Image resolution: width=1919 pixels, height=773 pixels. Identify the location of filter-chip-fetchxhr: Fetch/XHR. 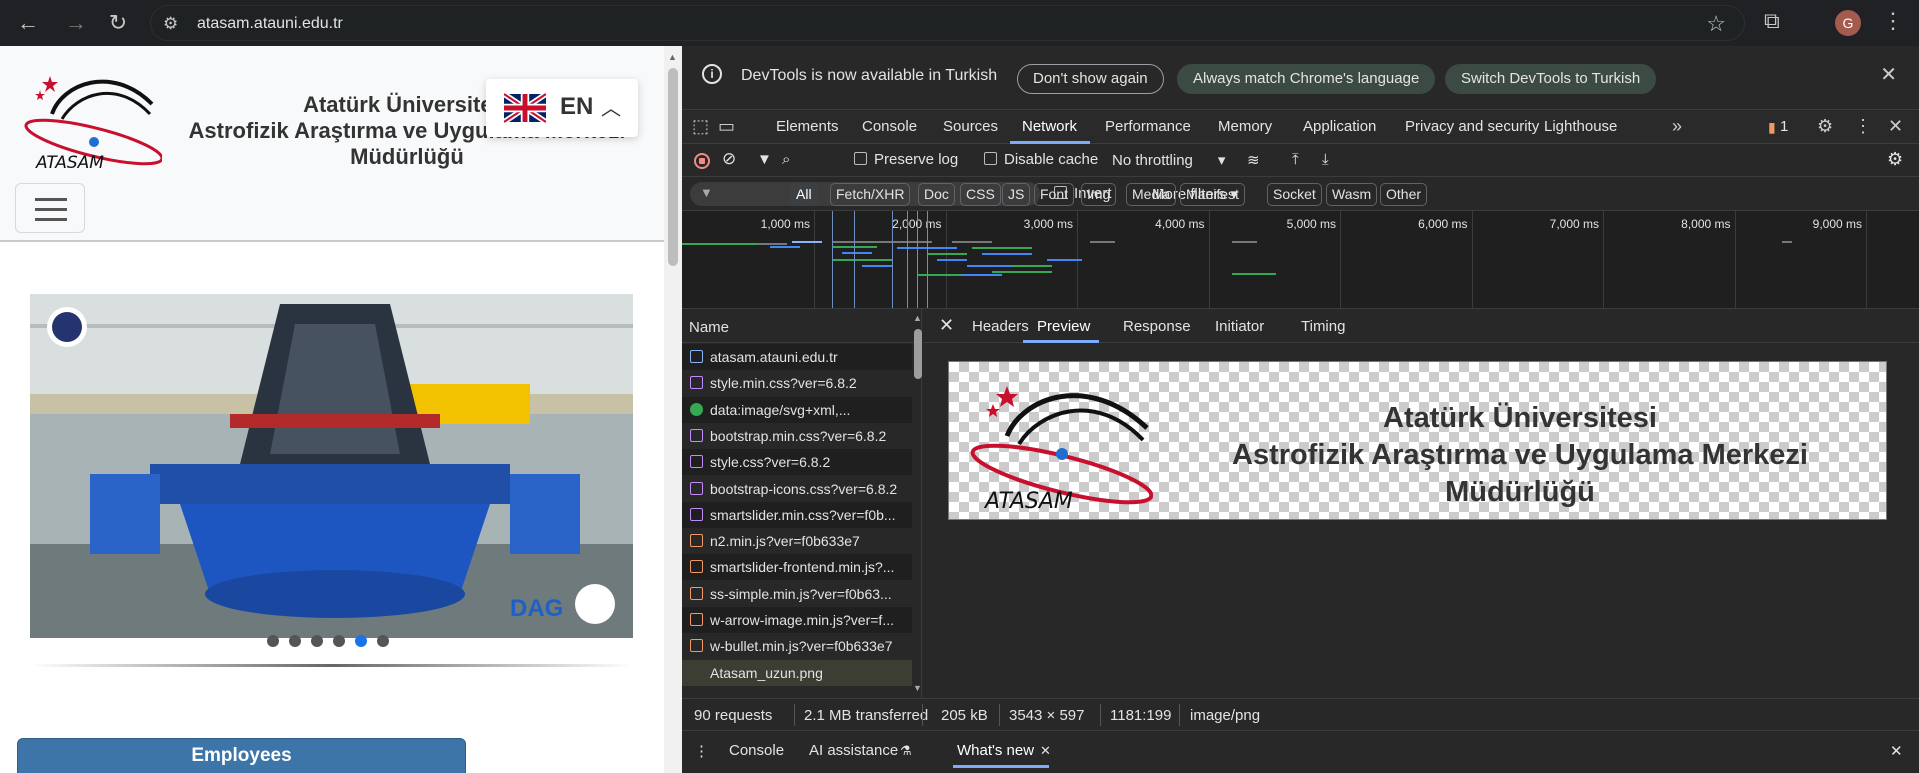
(870, 194).